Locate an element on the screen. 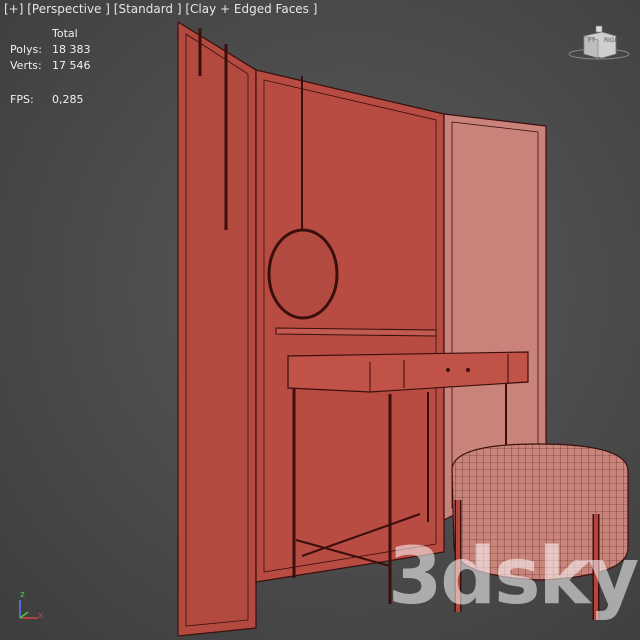  viewcube: FT RIGHT is located at coordinates (599, 42).